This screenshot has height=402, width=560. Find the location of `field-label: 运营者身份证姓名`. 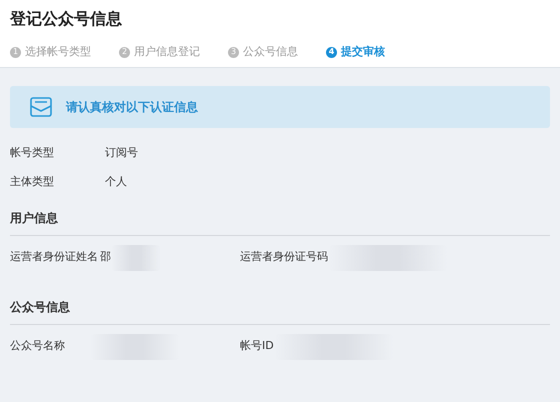

field-label: 运营者身份证姓名 is located at coordinates (54, 257).